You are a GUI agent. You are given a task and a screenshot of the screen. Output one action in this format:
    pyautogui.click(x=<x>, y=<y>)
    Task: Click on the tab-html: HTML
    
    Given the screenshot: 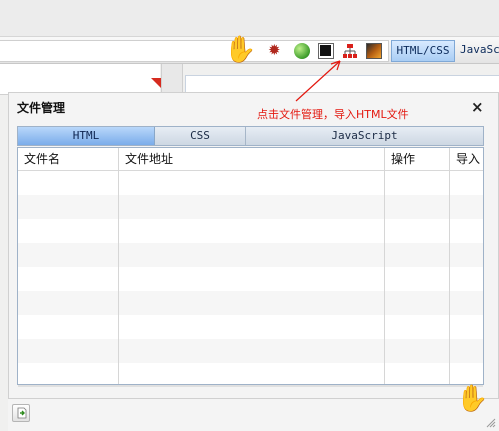 What is the action you would take?
    pyautogui.click(x=86, y=136)
    